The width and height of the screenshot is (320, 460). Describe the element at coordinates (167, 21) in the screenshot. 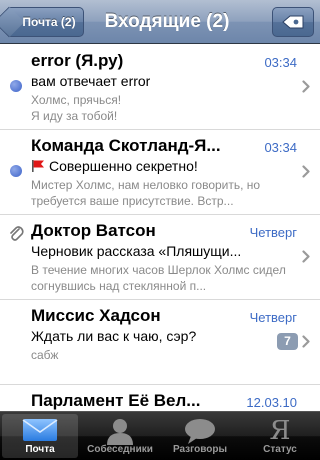

I see `page-title: Входящие (2)` at that location.